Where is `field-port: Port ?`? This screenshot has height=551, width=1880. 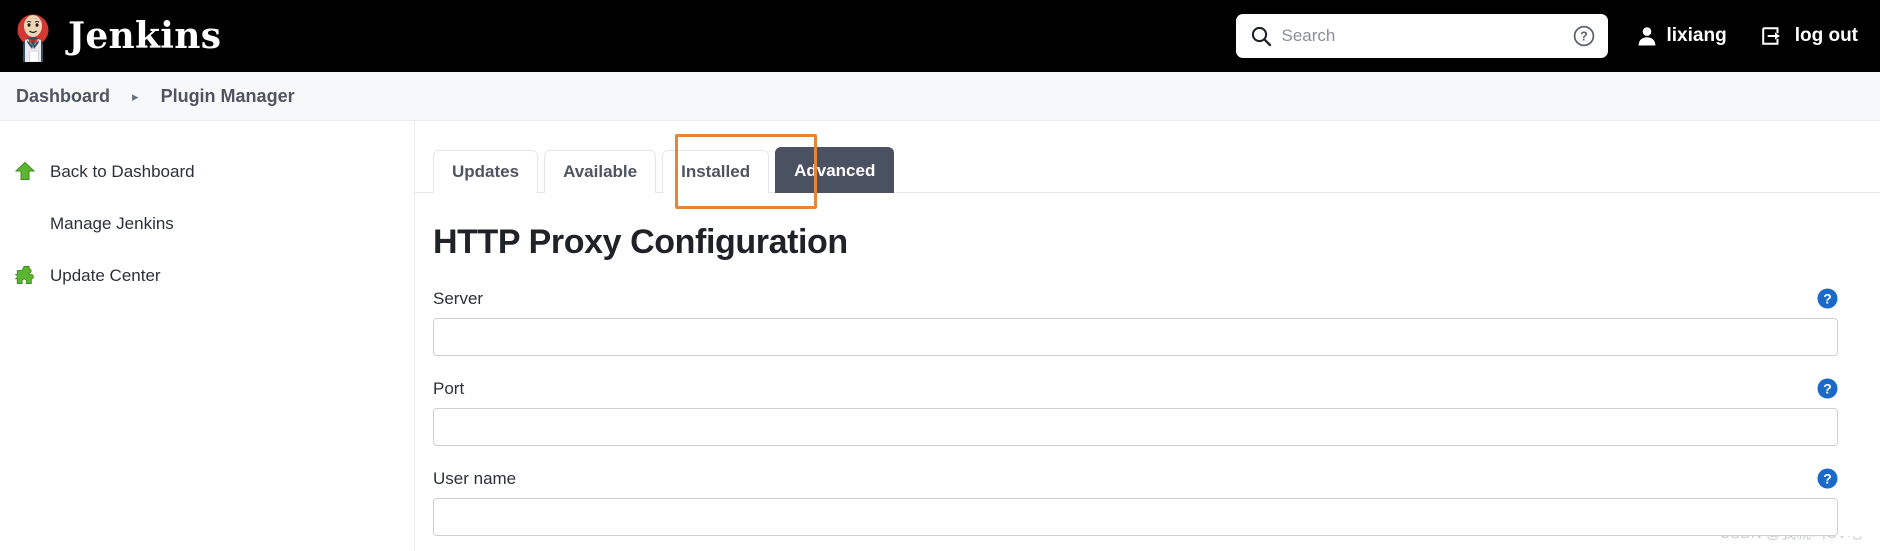 field-port: Port ? is located at coordinates (1135, 412).